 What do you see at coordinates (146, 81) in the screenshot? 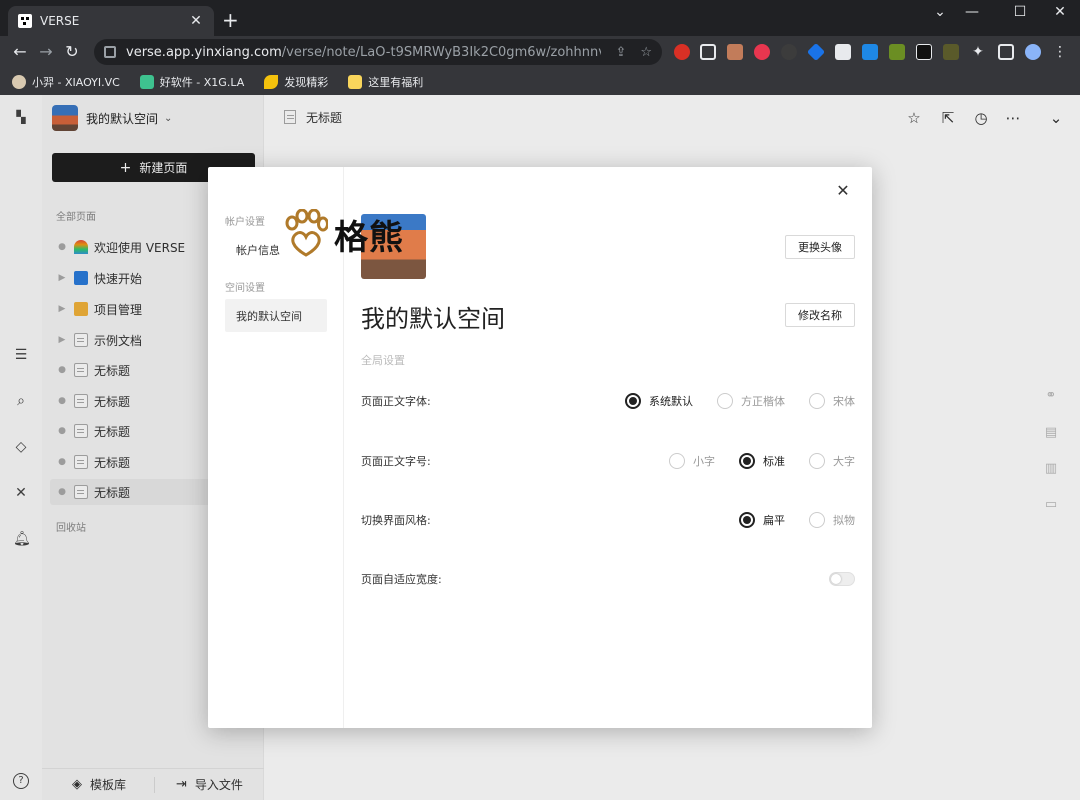
I see `x1g-favicon-icon` at bounding box center [146, 81].